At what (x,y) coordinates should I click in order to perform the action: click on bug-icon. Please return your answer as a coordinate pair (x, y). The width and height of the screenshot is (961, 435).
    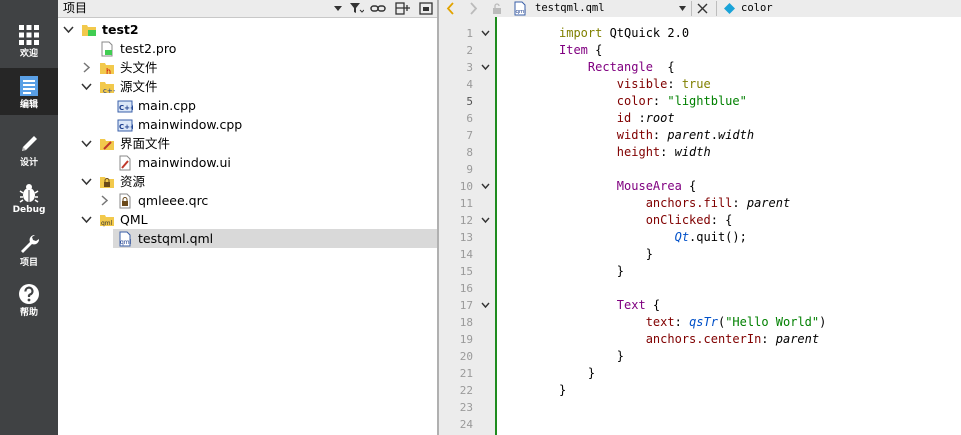
    Looking at the image, I should click on (29, 193).